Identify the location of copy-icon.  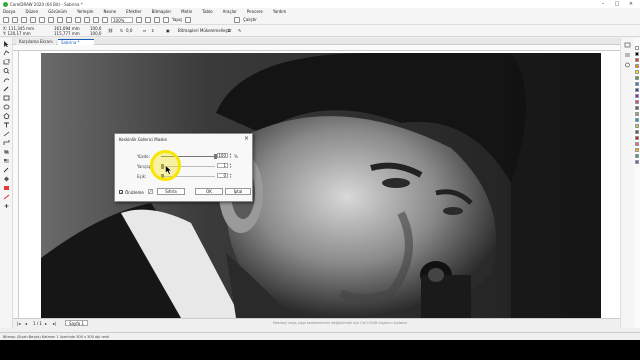
(51, 19).